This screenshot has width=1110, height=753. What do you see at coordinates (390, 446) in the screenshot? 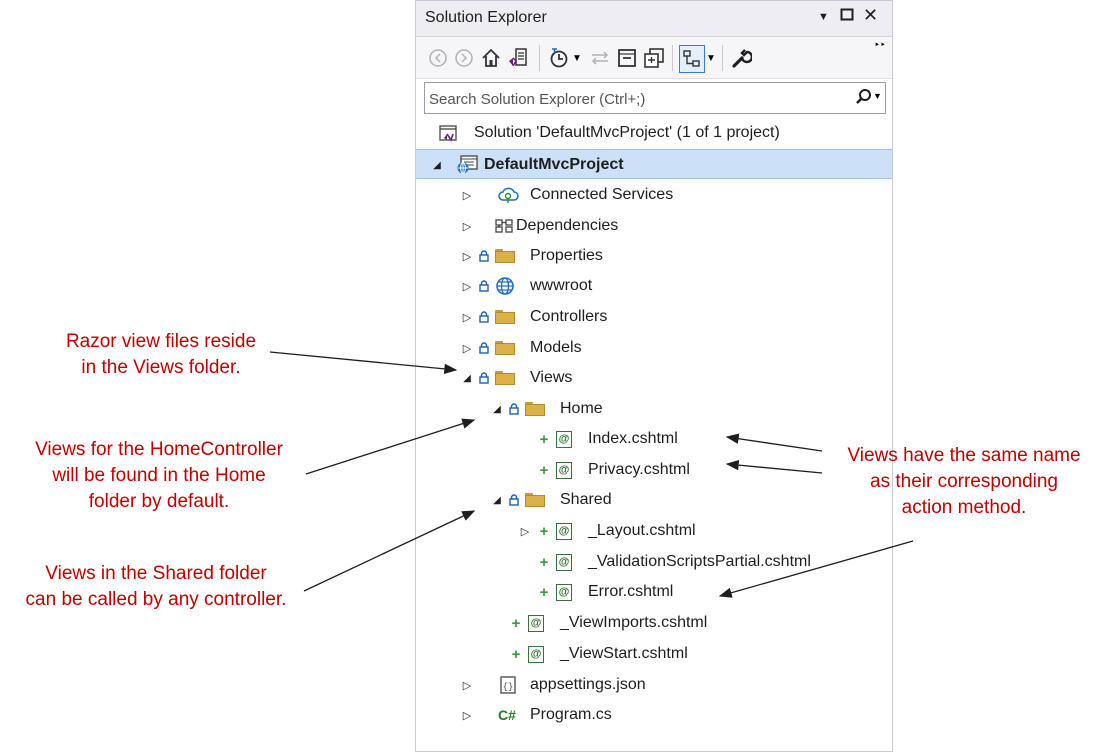
I see `arrow-to-home` at bounding box center [390, 446].